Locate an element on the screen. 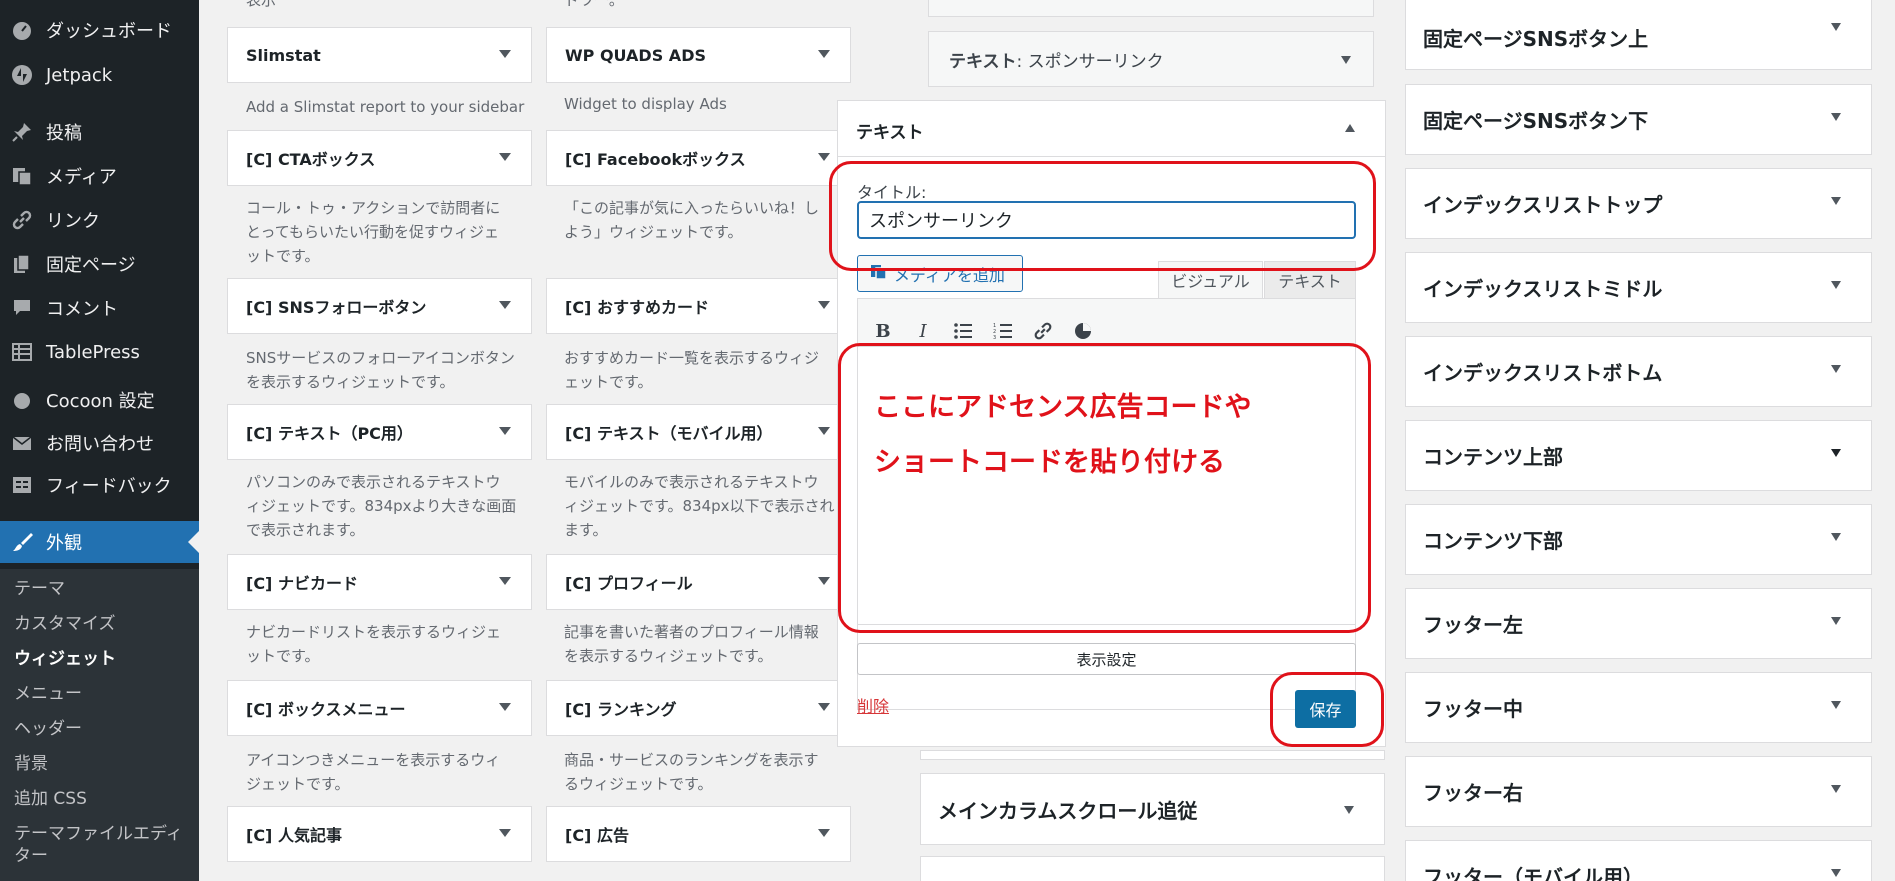 This screenshot has height=881, width=1895. desc-line: 「この記事が気に入ったらいいね！し is located at coordinates (692, 208).